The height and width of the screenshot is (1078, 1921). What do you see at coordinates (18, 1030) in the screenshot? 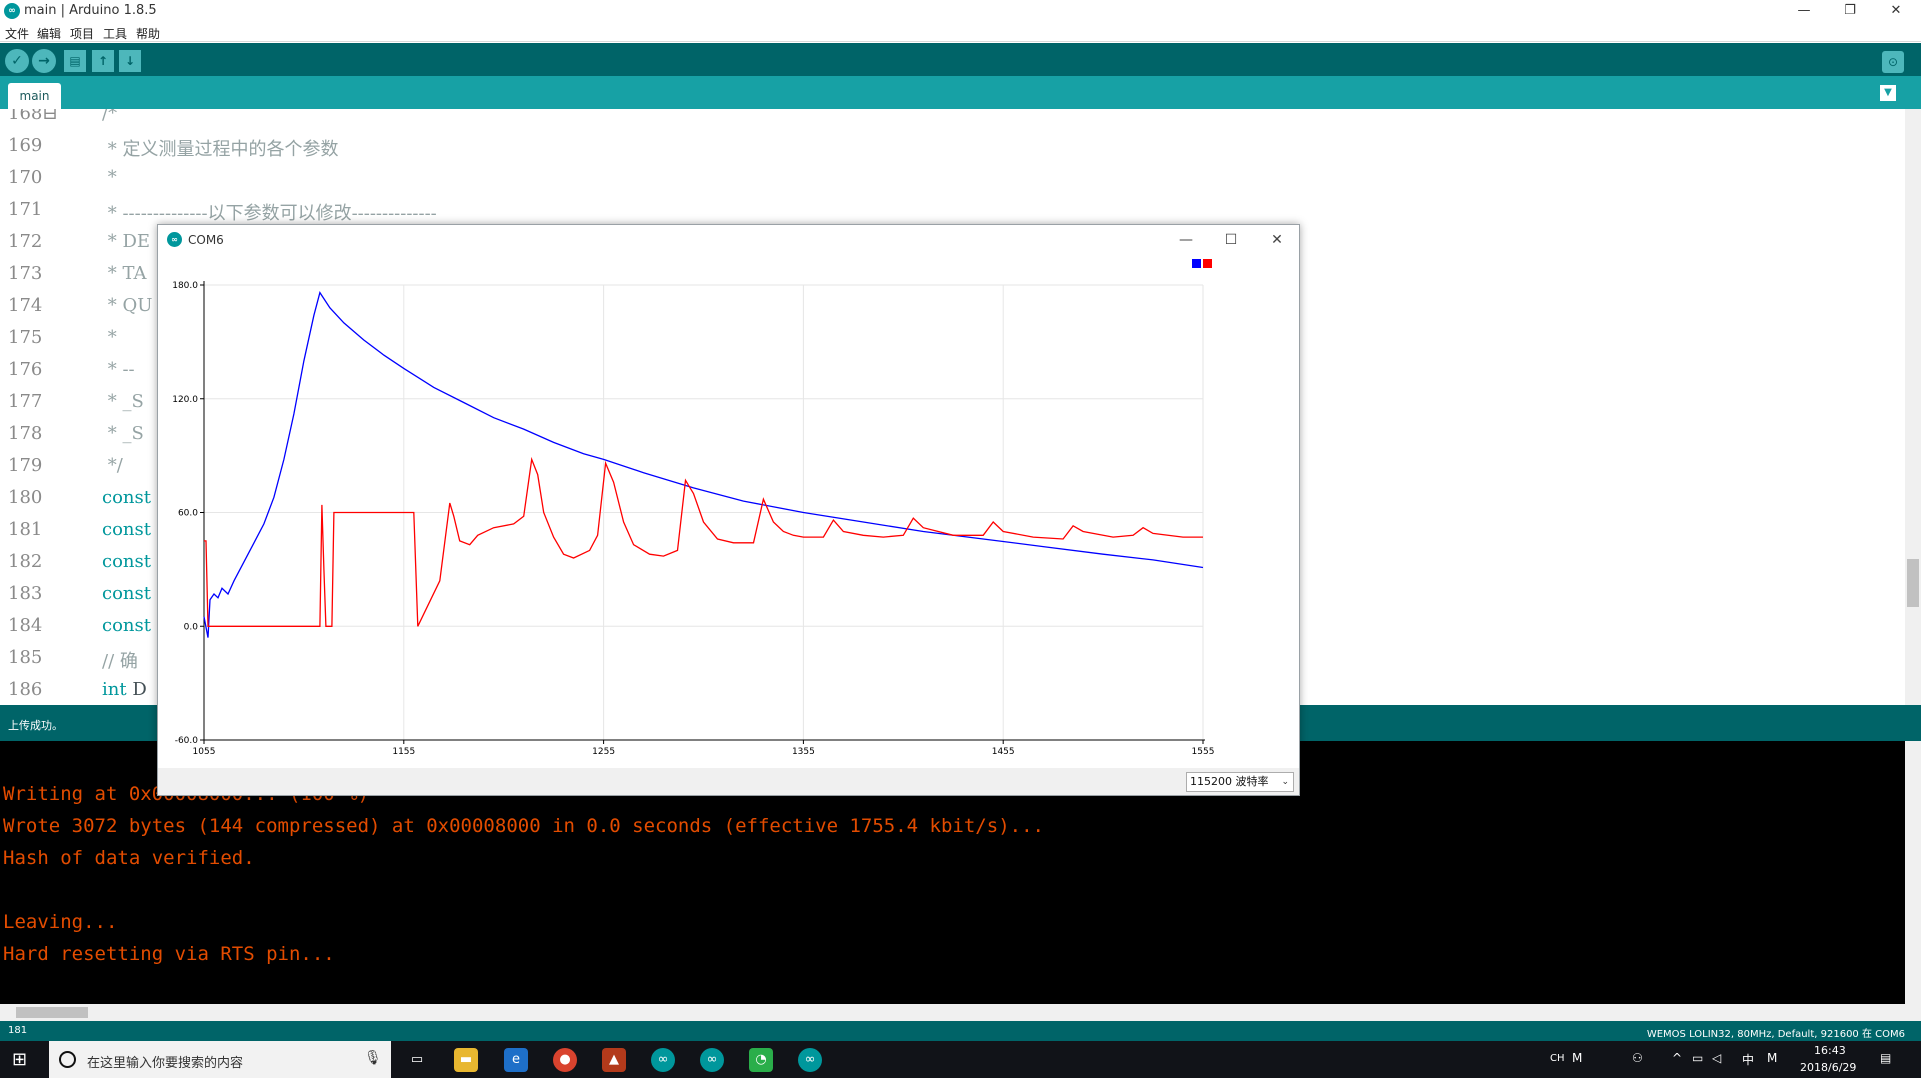
I see `line-number: 181` at bounding box center [18, 1030].